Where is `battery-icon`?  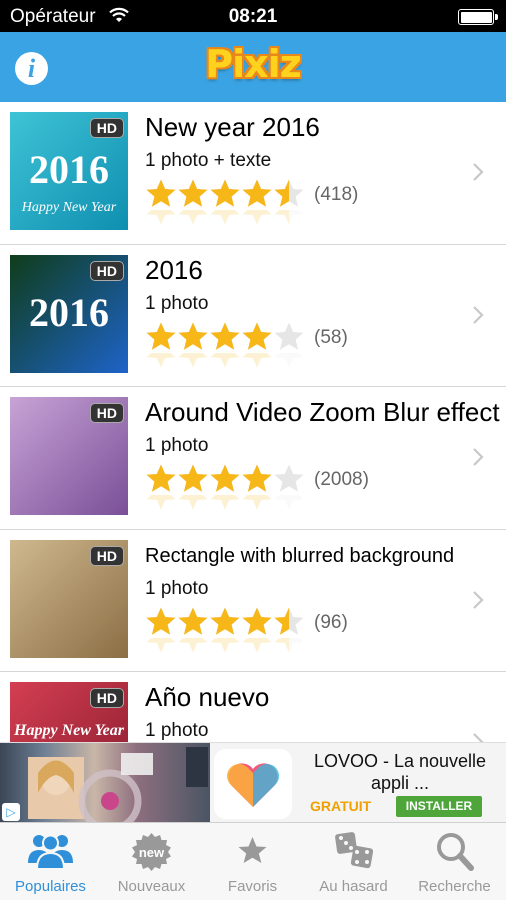
battery-icon is located at coordinates (478, 17).